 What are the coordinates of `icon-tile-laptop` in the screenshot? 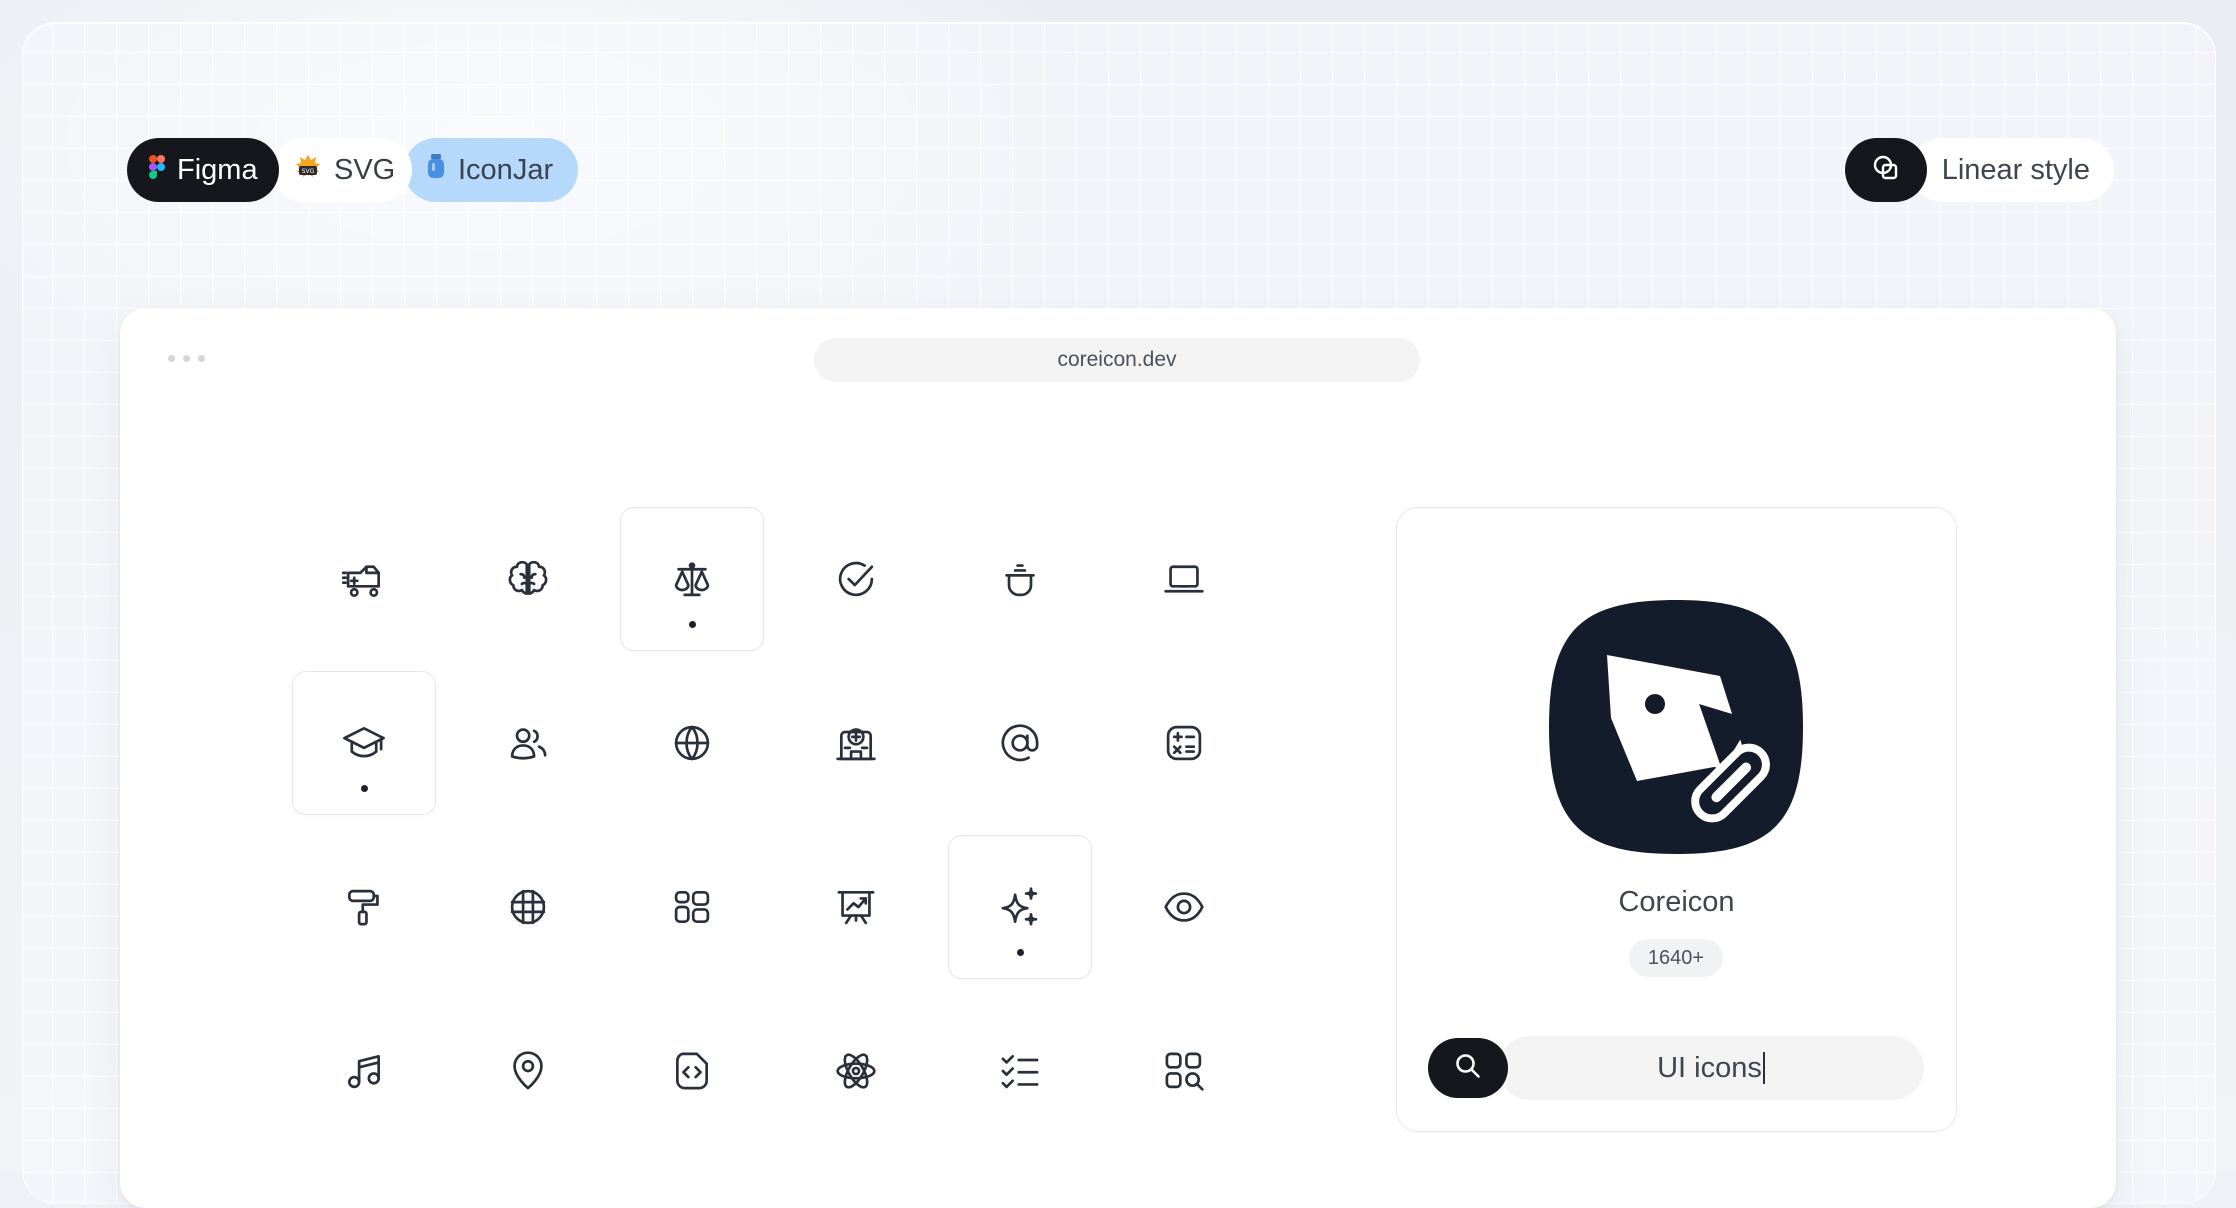 It's located at (1184, 579).